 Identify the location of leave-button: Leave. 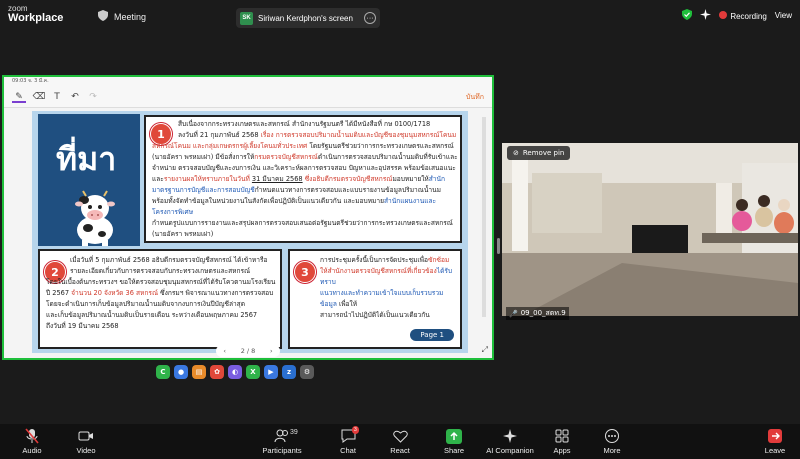
(775, 441).